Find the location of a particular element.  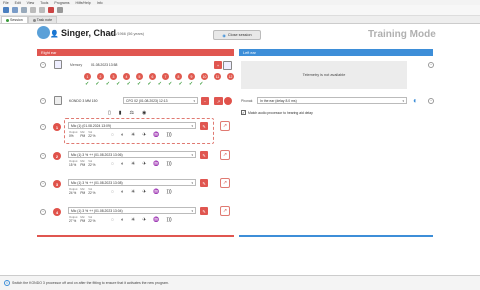

mic-value: PM is located at coordinates (83, 193).